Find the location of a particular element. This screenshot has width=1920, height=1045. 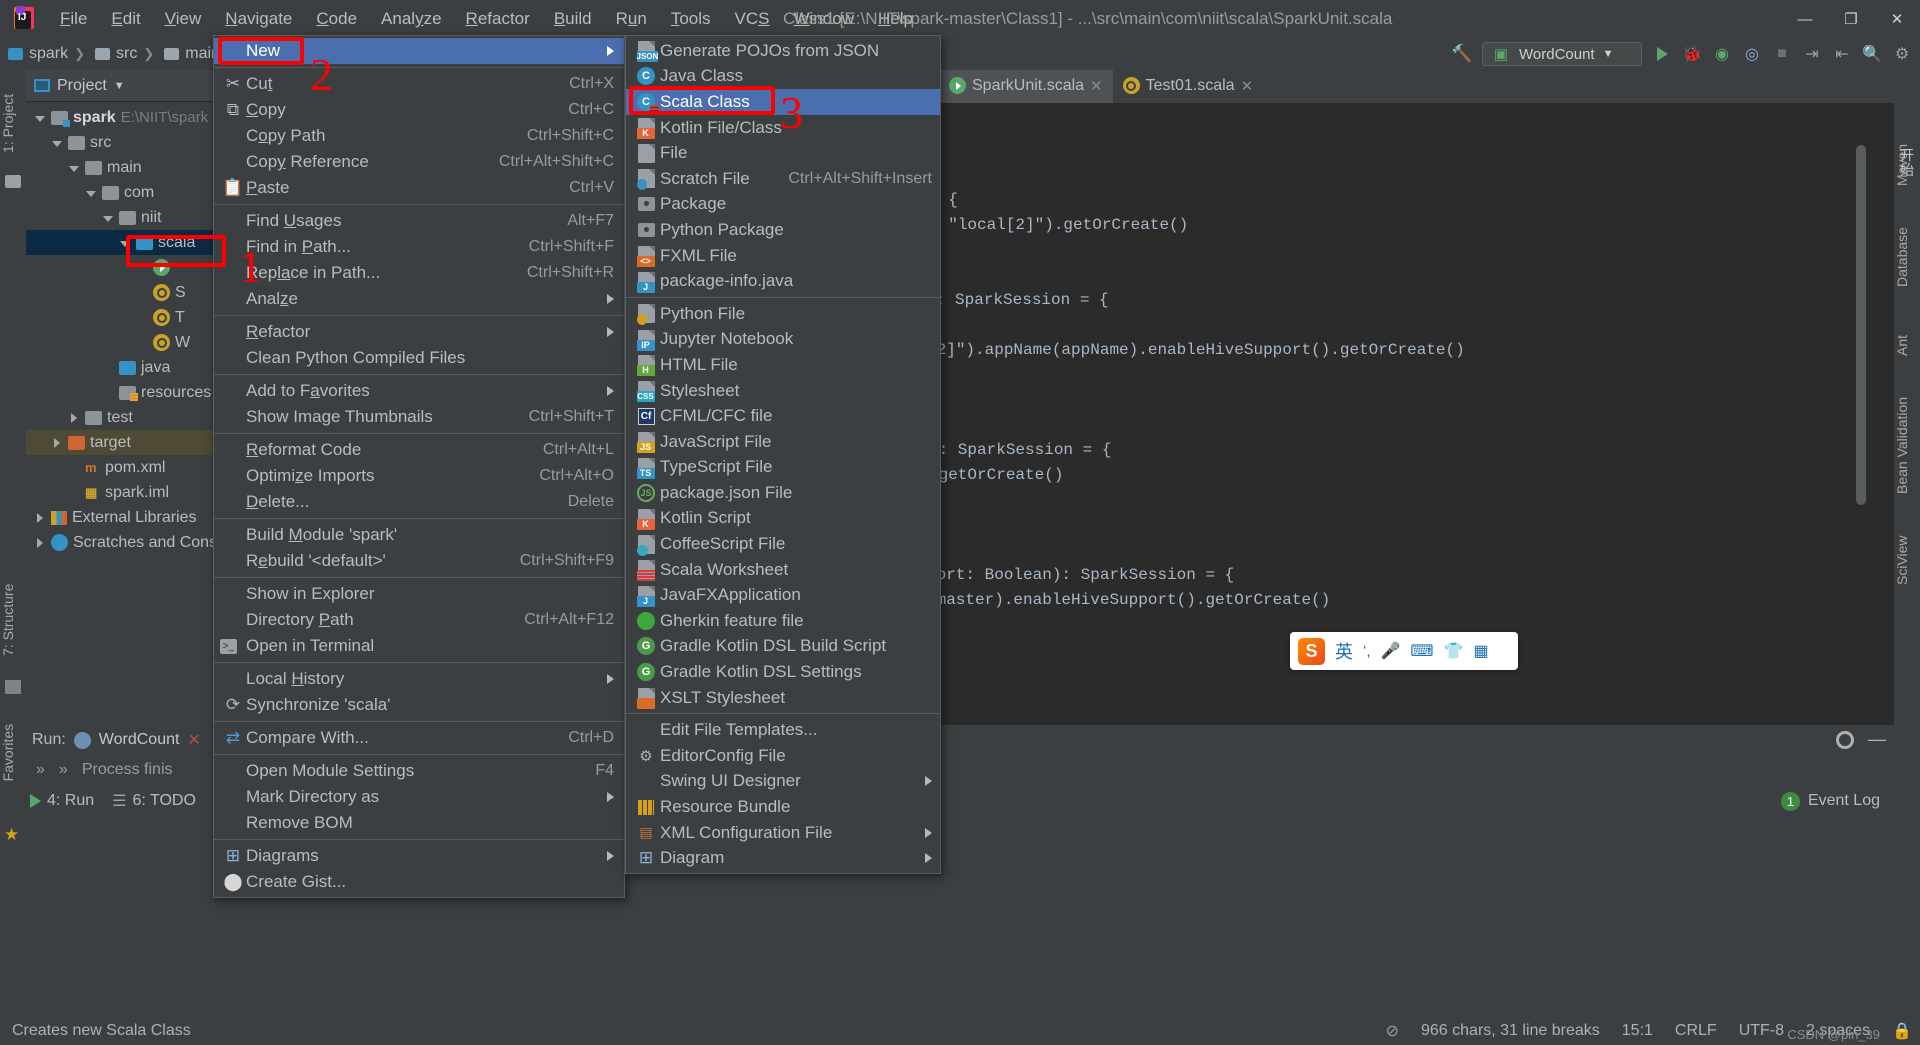

submenu-item-jupyter-notebook: IP Jupyter Notebook is located at coordinates (783, 340).